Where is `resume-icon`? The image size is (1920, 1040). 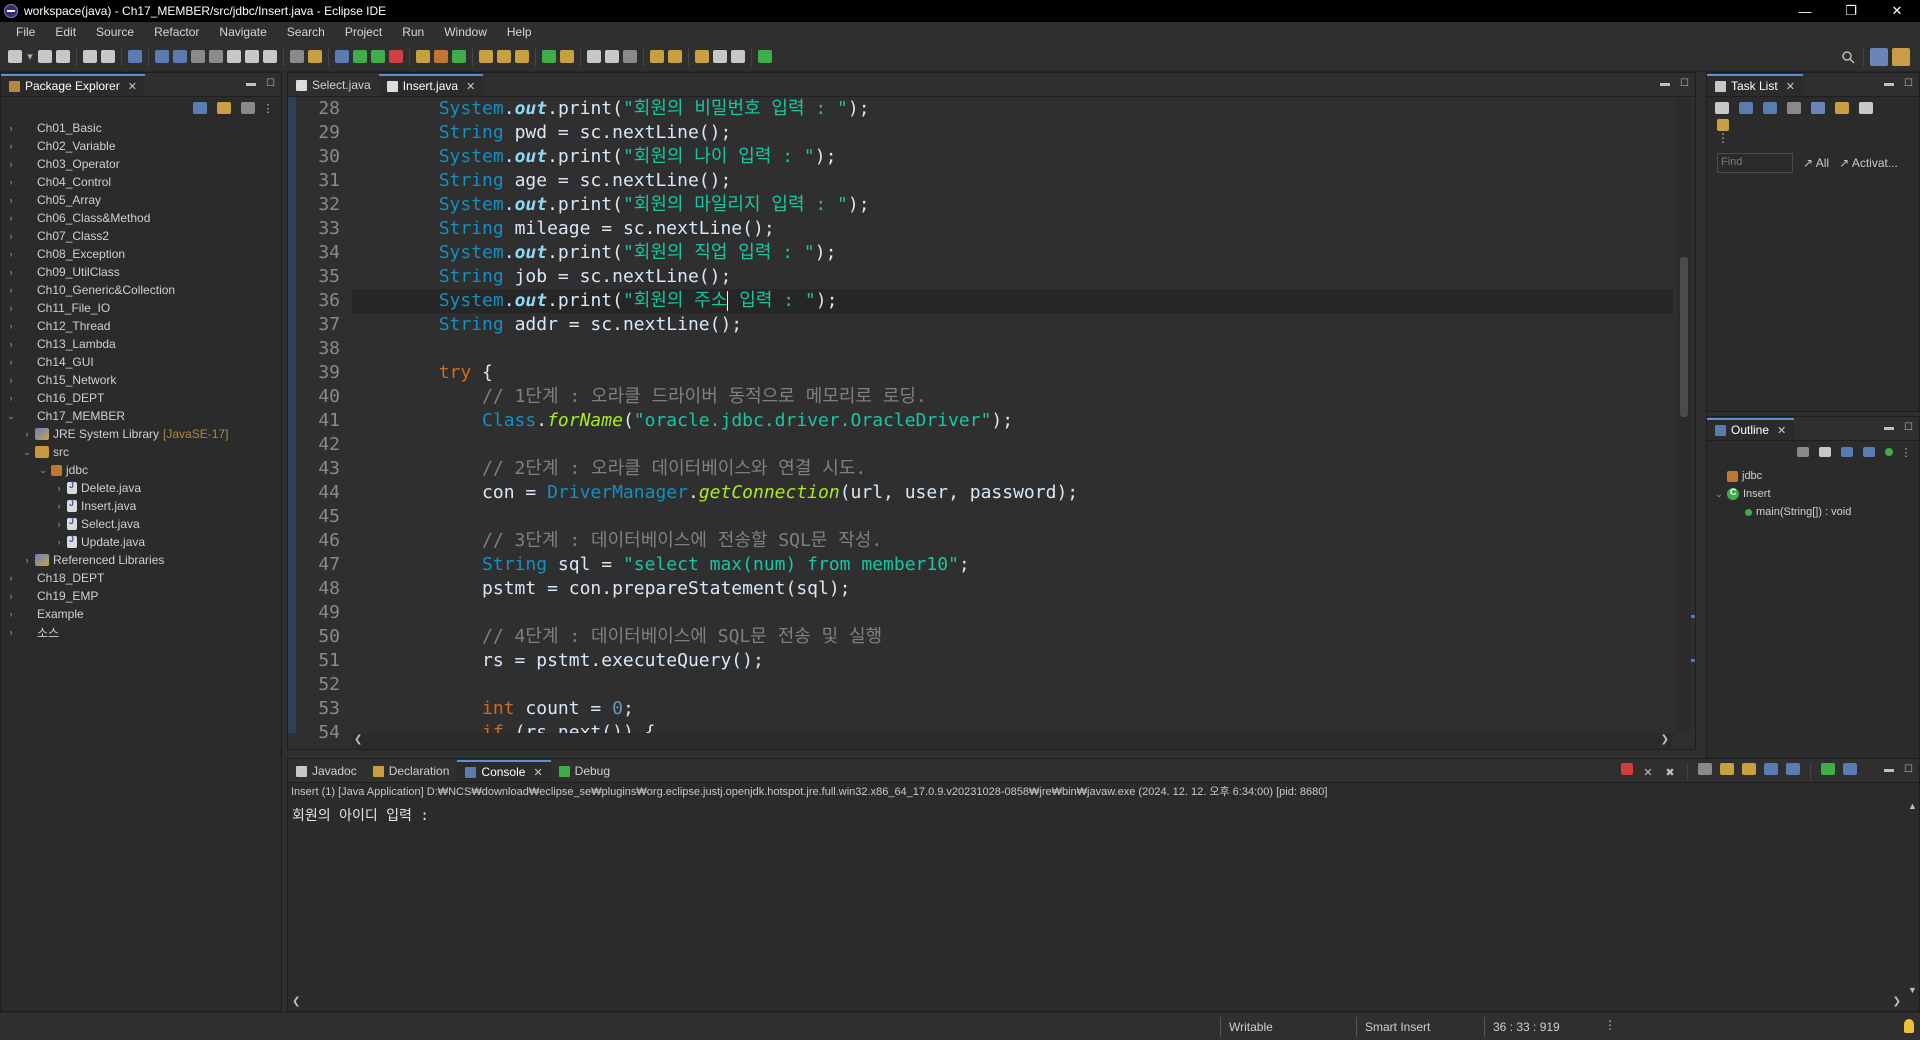 resume-icon is located at coordinates (162, 56).